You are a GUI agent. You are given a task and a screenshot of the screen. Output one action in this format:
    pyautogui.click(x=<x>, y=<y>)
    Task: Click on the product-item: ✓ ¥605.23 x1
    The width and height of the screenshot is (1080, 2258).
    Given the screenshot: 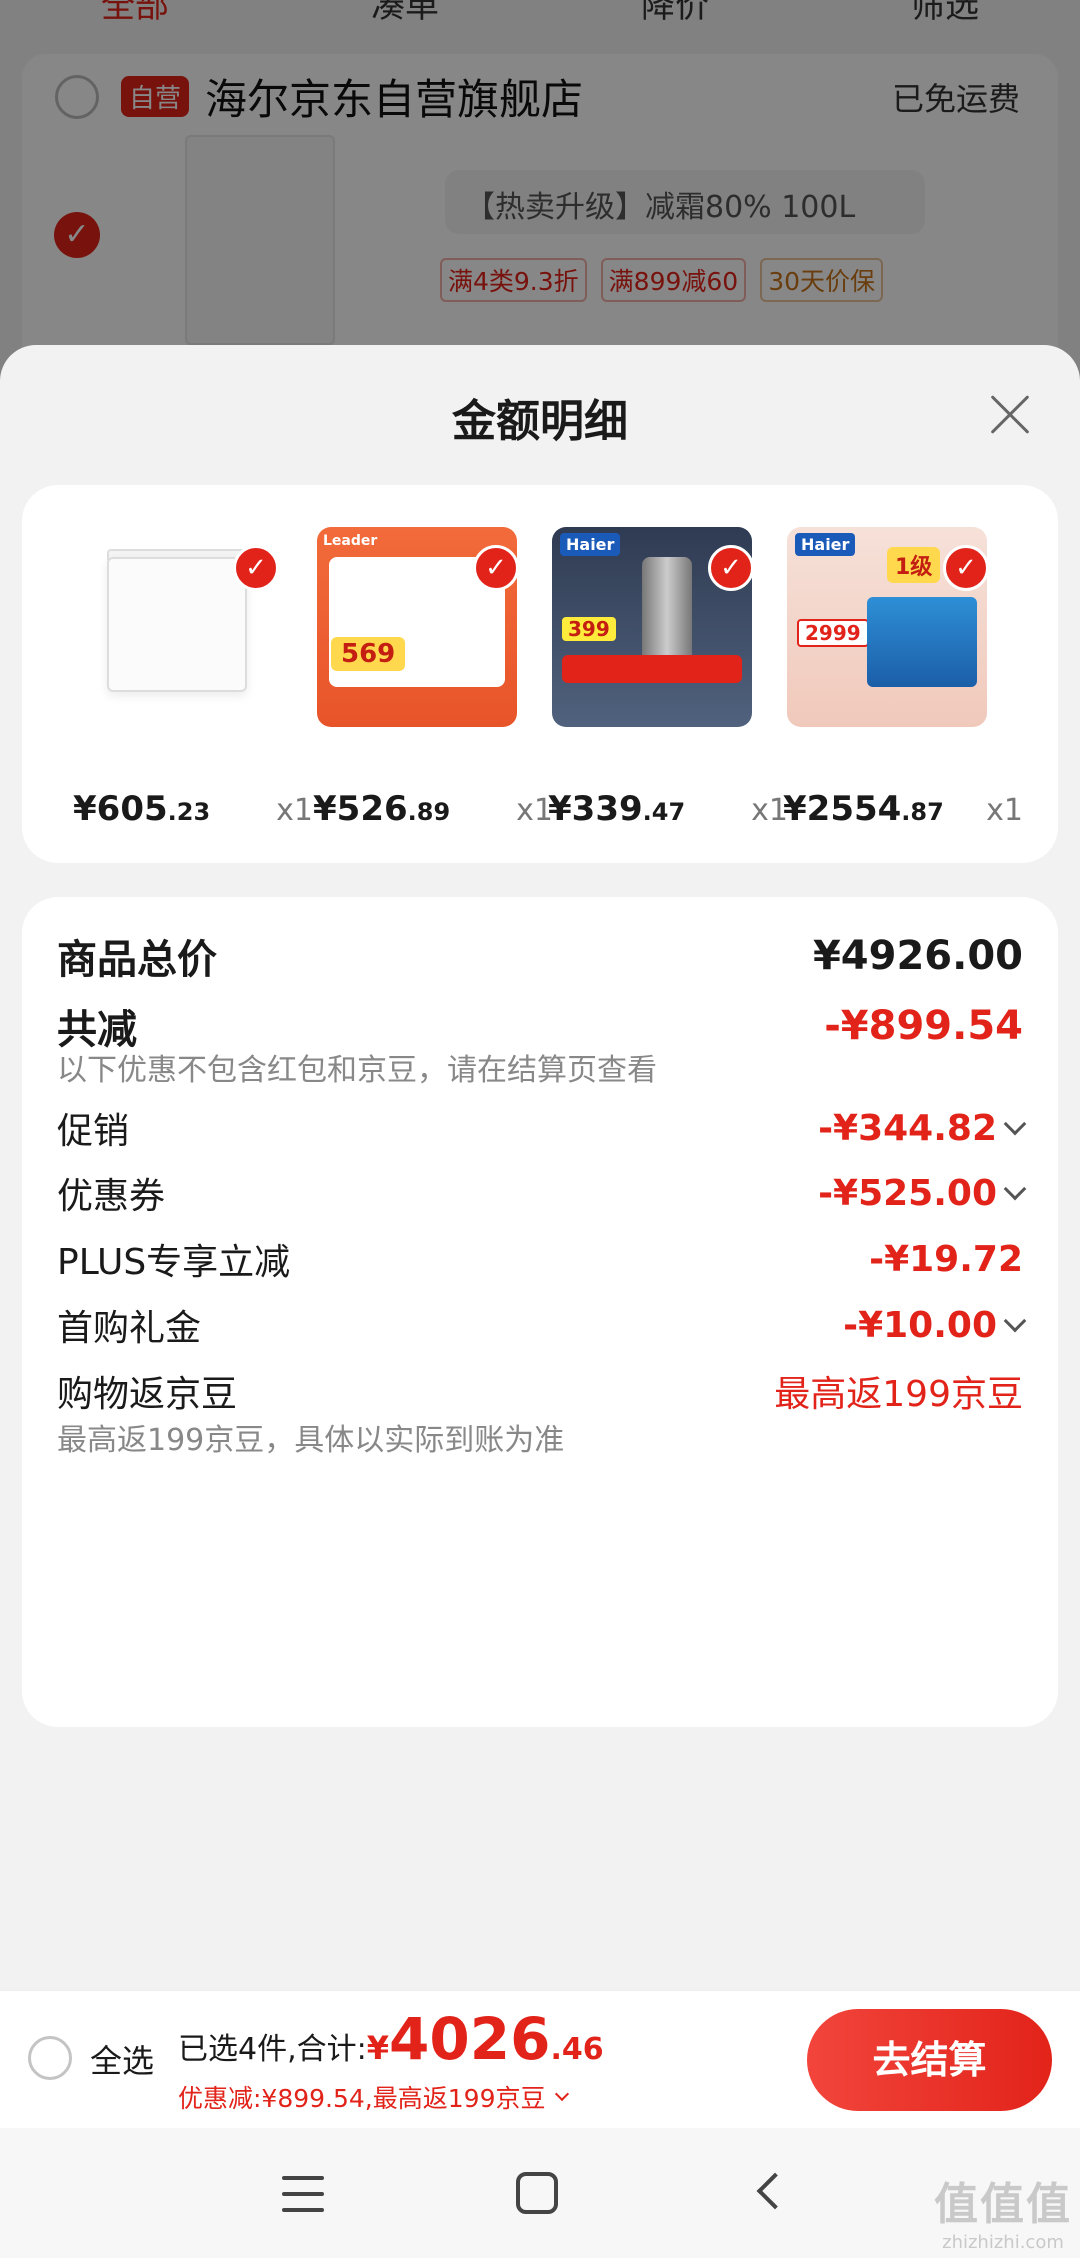 What is the action you would take?
    pyautogui.click(x=193, y=678)
    